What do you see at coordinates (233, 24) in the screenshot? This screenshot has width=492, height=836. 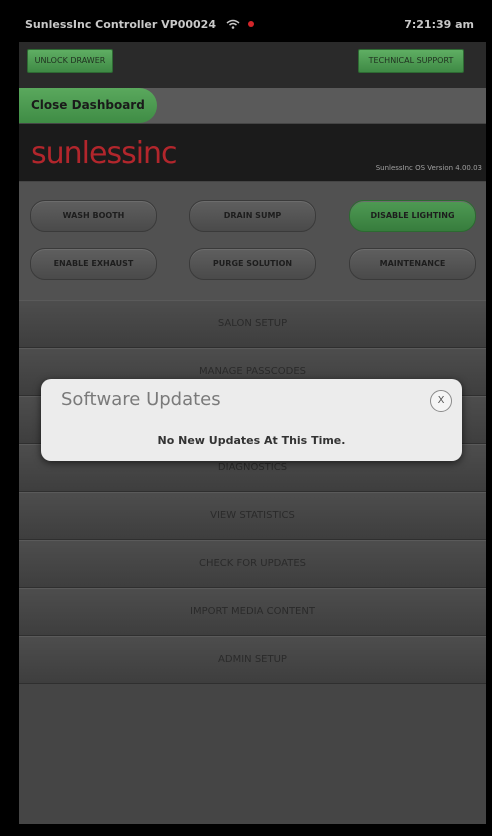 I see `wifi-icon` at bounding box center [233, 24].